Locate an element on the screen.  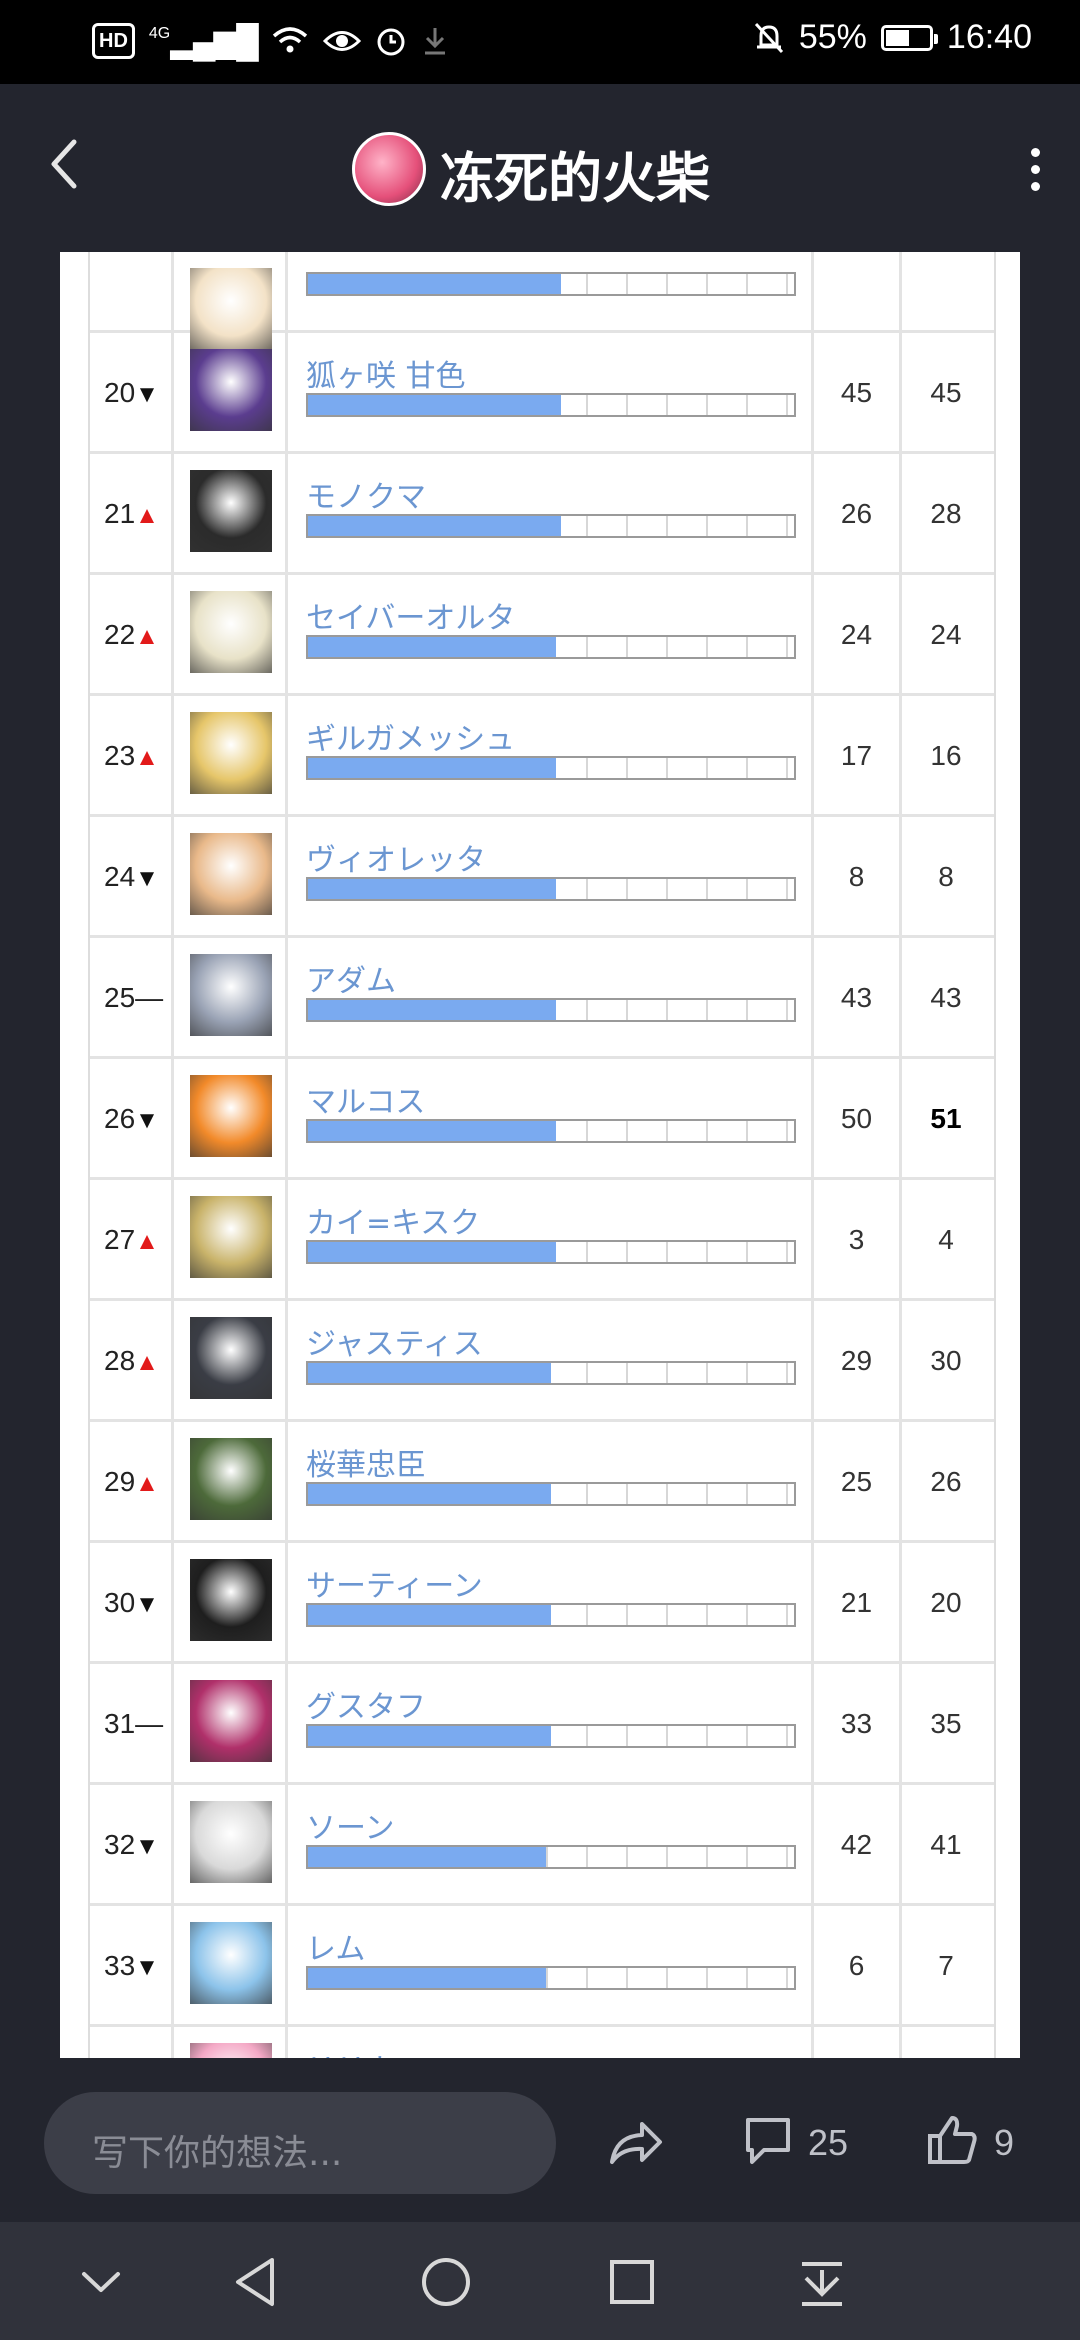
value-cell: 4 is located at coordinates (946, 1239).